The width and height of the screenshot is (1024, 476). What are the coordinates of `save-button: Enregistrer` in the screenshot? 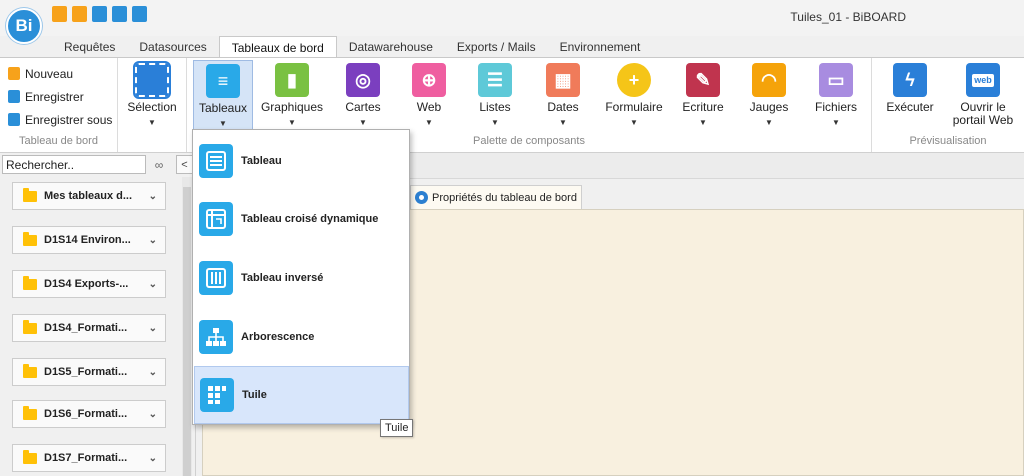 It's located at (58, 96).